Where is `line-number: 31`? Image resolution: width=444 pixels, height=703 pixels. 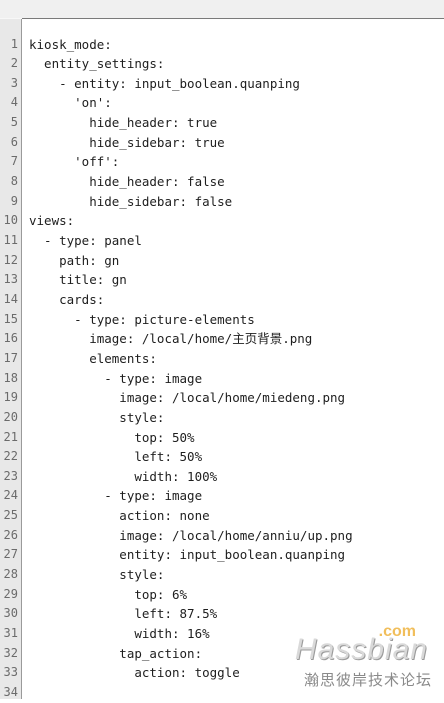
line-number: 31 is located at coordinates (10, 633).